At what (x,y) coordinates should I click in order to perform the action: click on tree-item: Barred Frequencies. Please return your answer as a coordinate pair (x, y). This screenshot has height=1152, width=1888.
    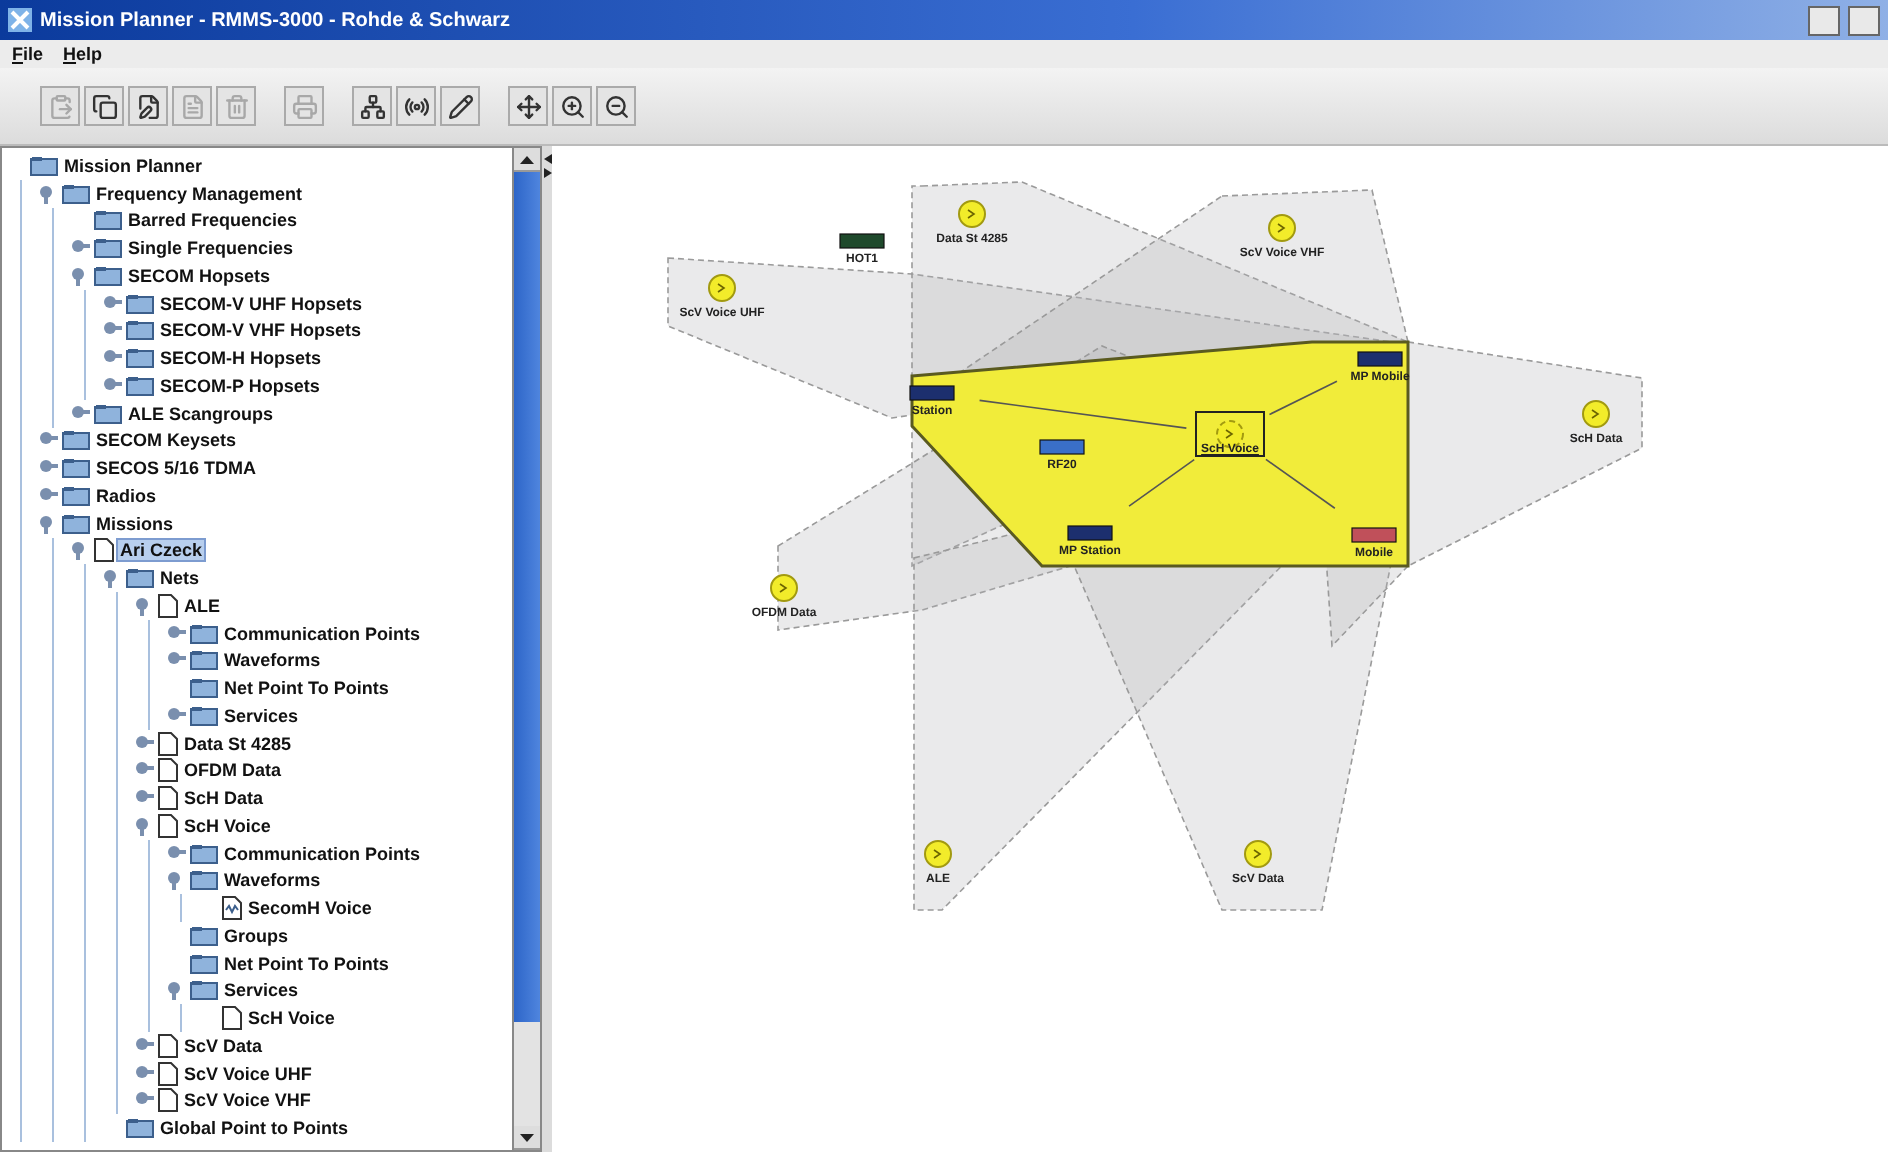
    Looking at the image, I should click on (213, 220).